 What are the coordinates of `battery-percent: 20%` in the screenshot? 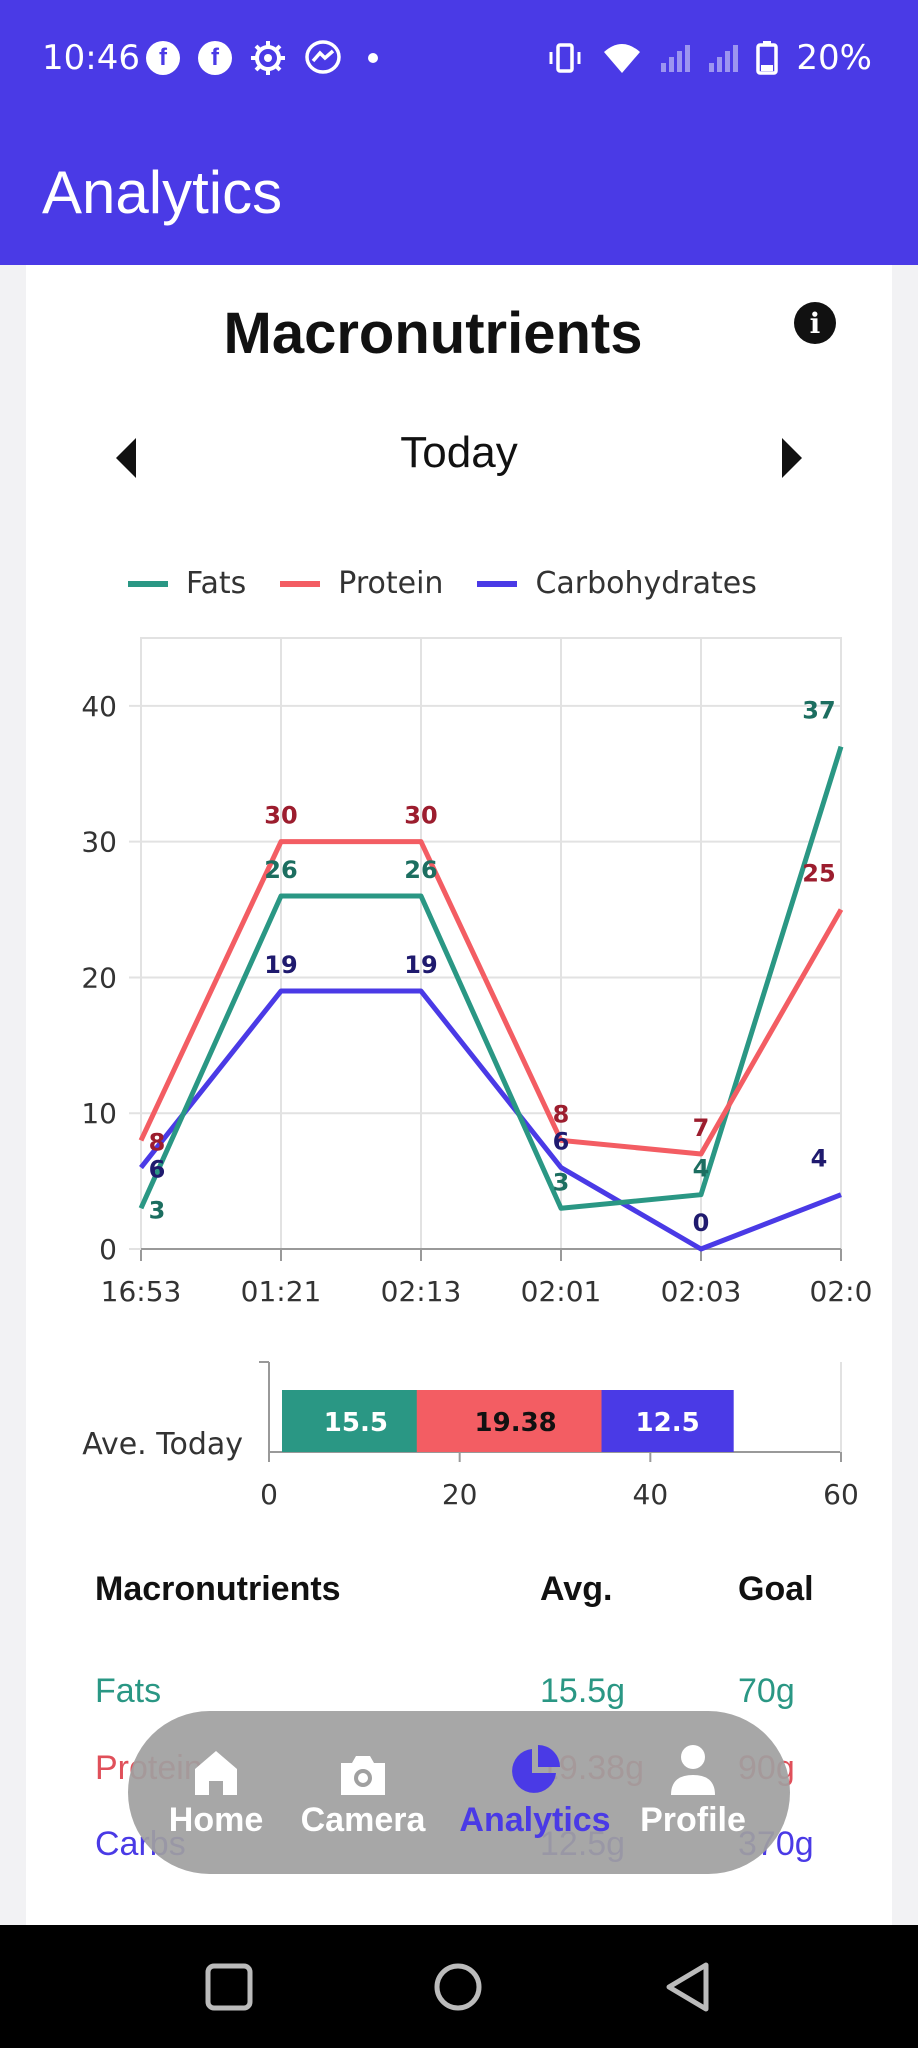 It's located at (834, 58).